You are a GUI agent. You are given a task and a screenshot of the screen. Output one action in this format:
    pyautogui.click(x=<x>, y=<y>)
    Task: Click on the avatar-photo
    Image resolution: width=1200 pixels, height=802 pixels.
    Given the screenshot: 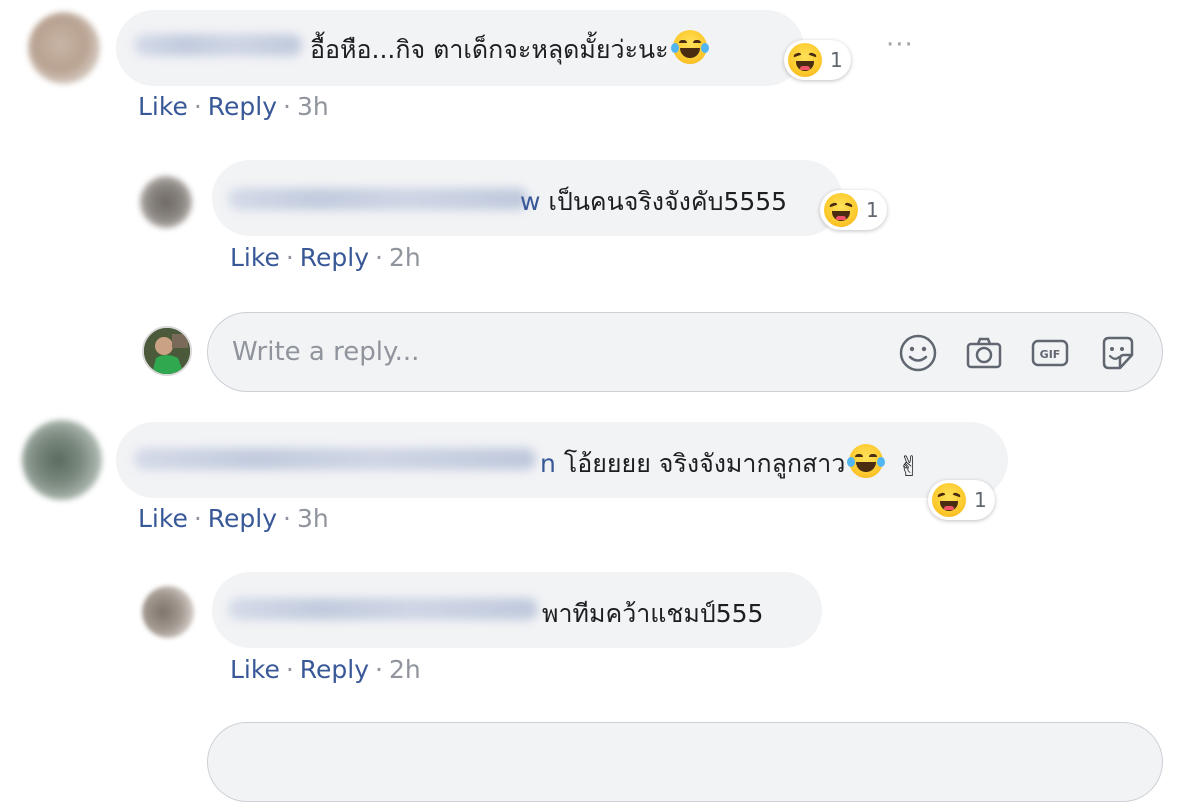 What is the action you would take?
    pyautogui.click(x=167, y=351)
    